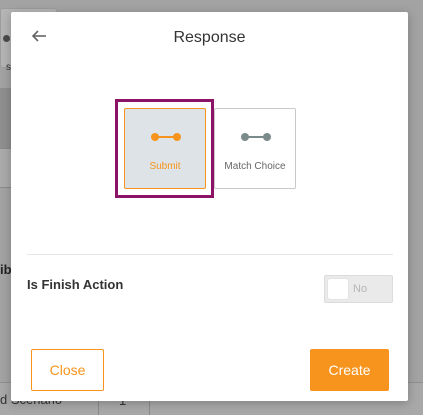  I want to click on option-match-choice-label: Match Choice, so click(255, 166).